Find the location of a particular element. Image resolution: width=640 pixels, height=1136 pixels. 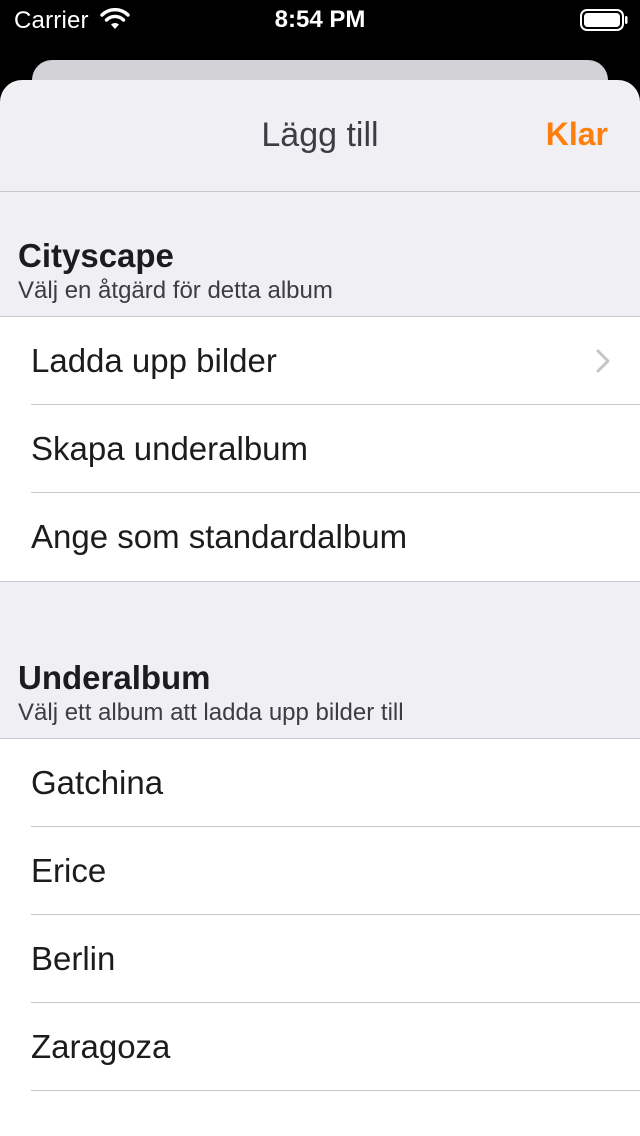

create-subalbum-row: Skapa underalbum is located at coordinates (320, 449).